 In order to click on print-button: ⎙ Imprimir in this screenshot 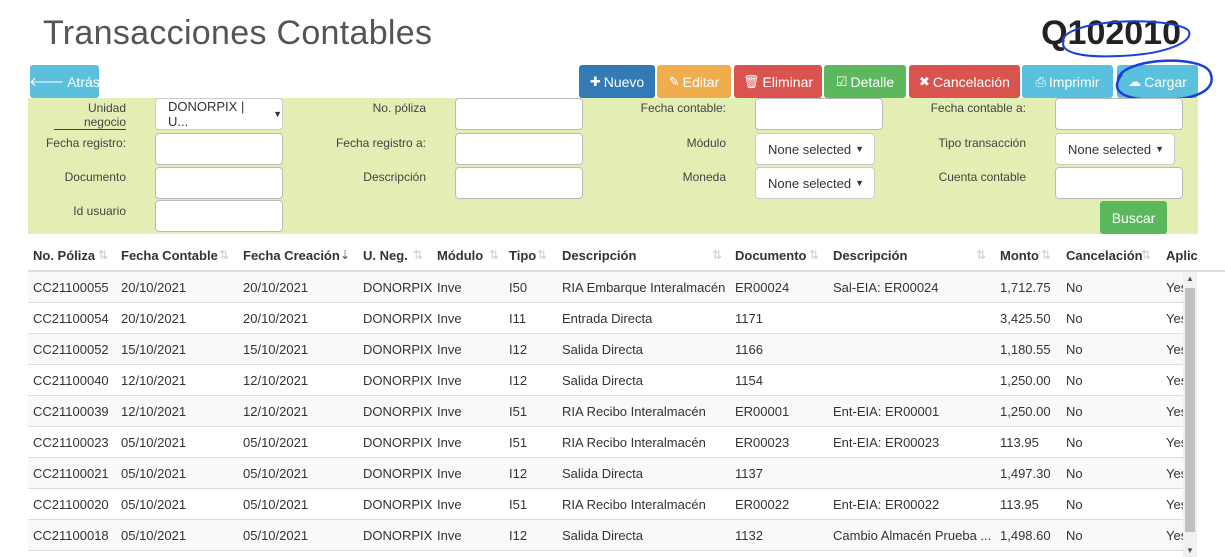, I will do `click(1067, 81)`.